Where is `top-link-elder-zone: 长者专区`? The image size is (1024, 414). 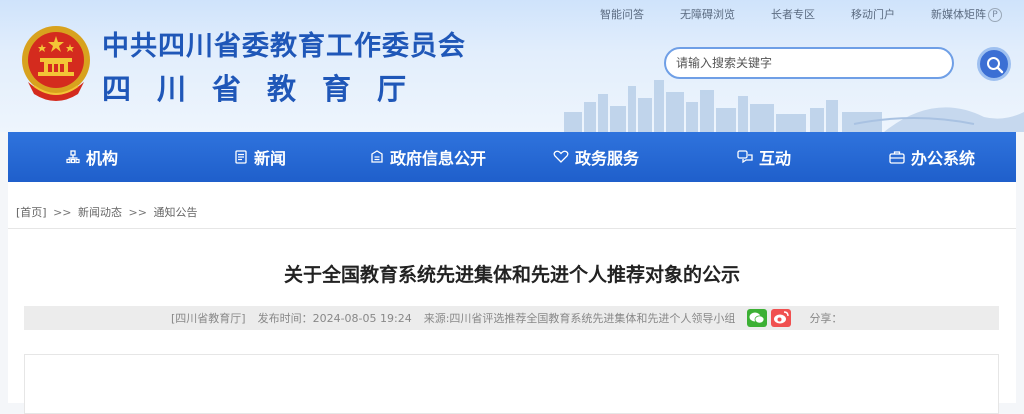
top-link-elder-zone: 长者专区 is located at coordinates (793, 14).